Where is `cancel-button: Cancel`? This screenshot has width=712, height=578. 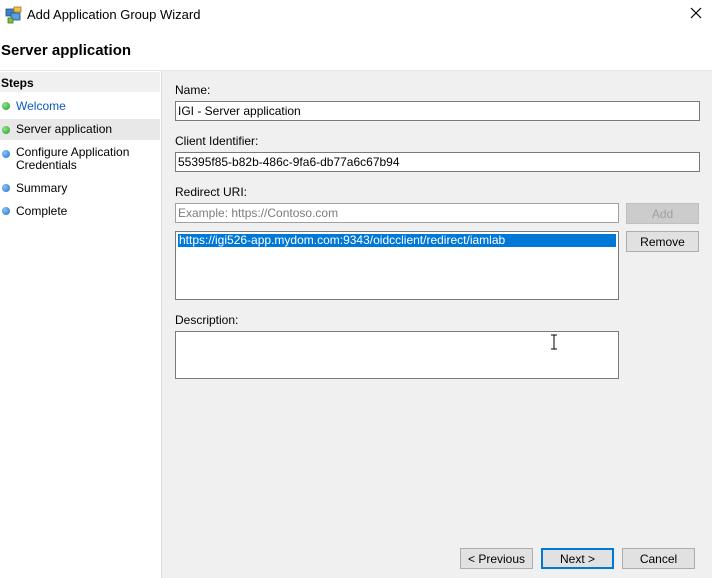
cancel-button: Cancel is located at coordinates (658, 558).